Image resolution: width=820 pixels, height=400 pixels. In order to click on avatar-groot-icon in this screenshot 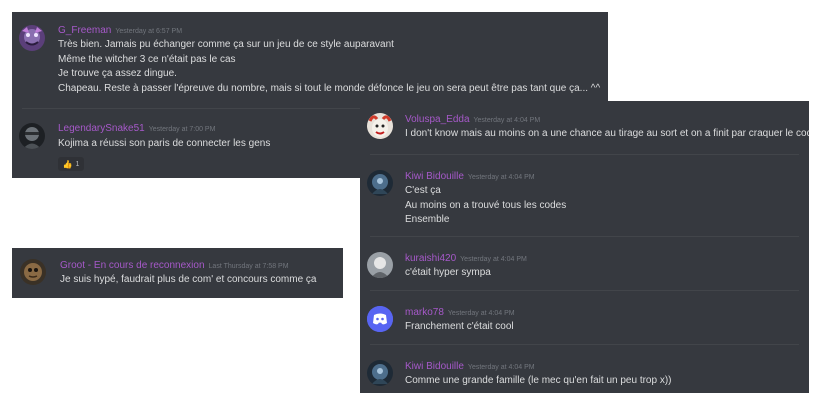, I will do `click(33, 272)`.